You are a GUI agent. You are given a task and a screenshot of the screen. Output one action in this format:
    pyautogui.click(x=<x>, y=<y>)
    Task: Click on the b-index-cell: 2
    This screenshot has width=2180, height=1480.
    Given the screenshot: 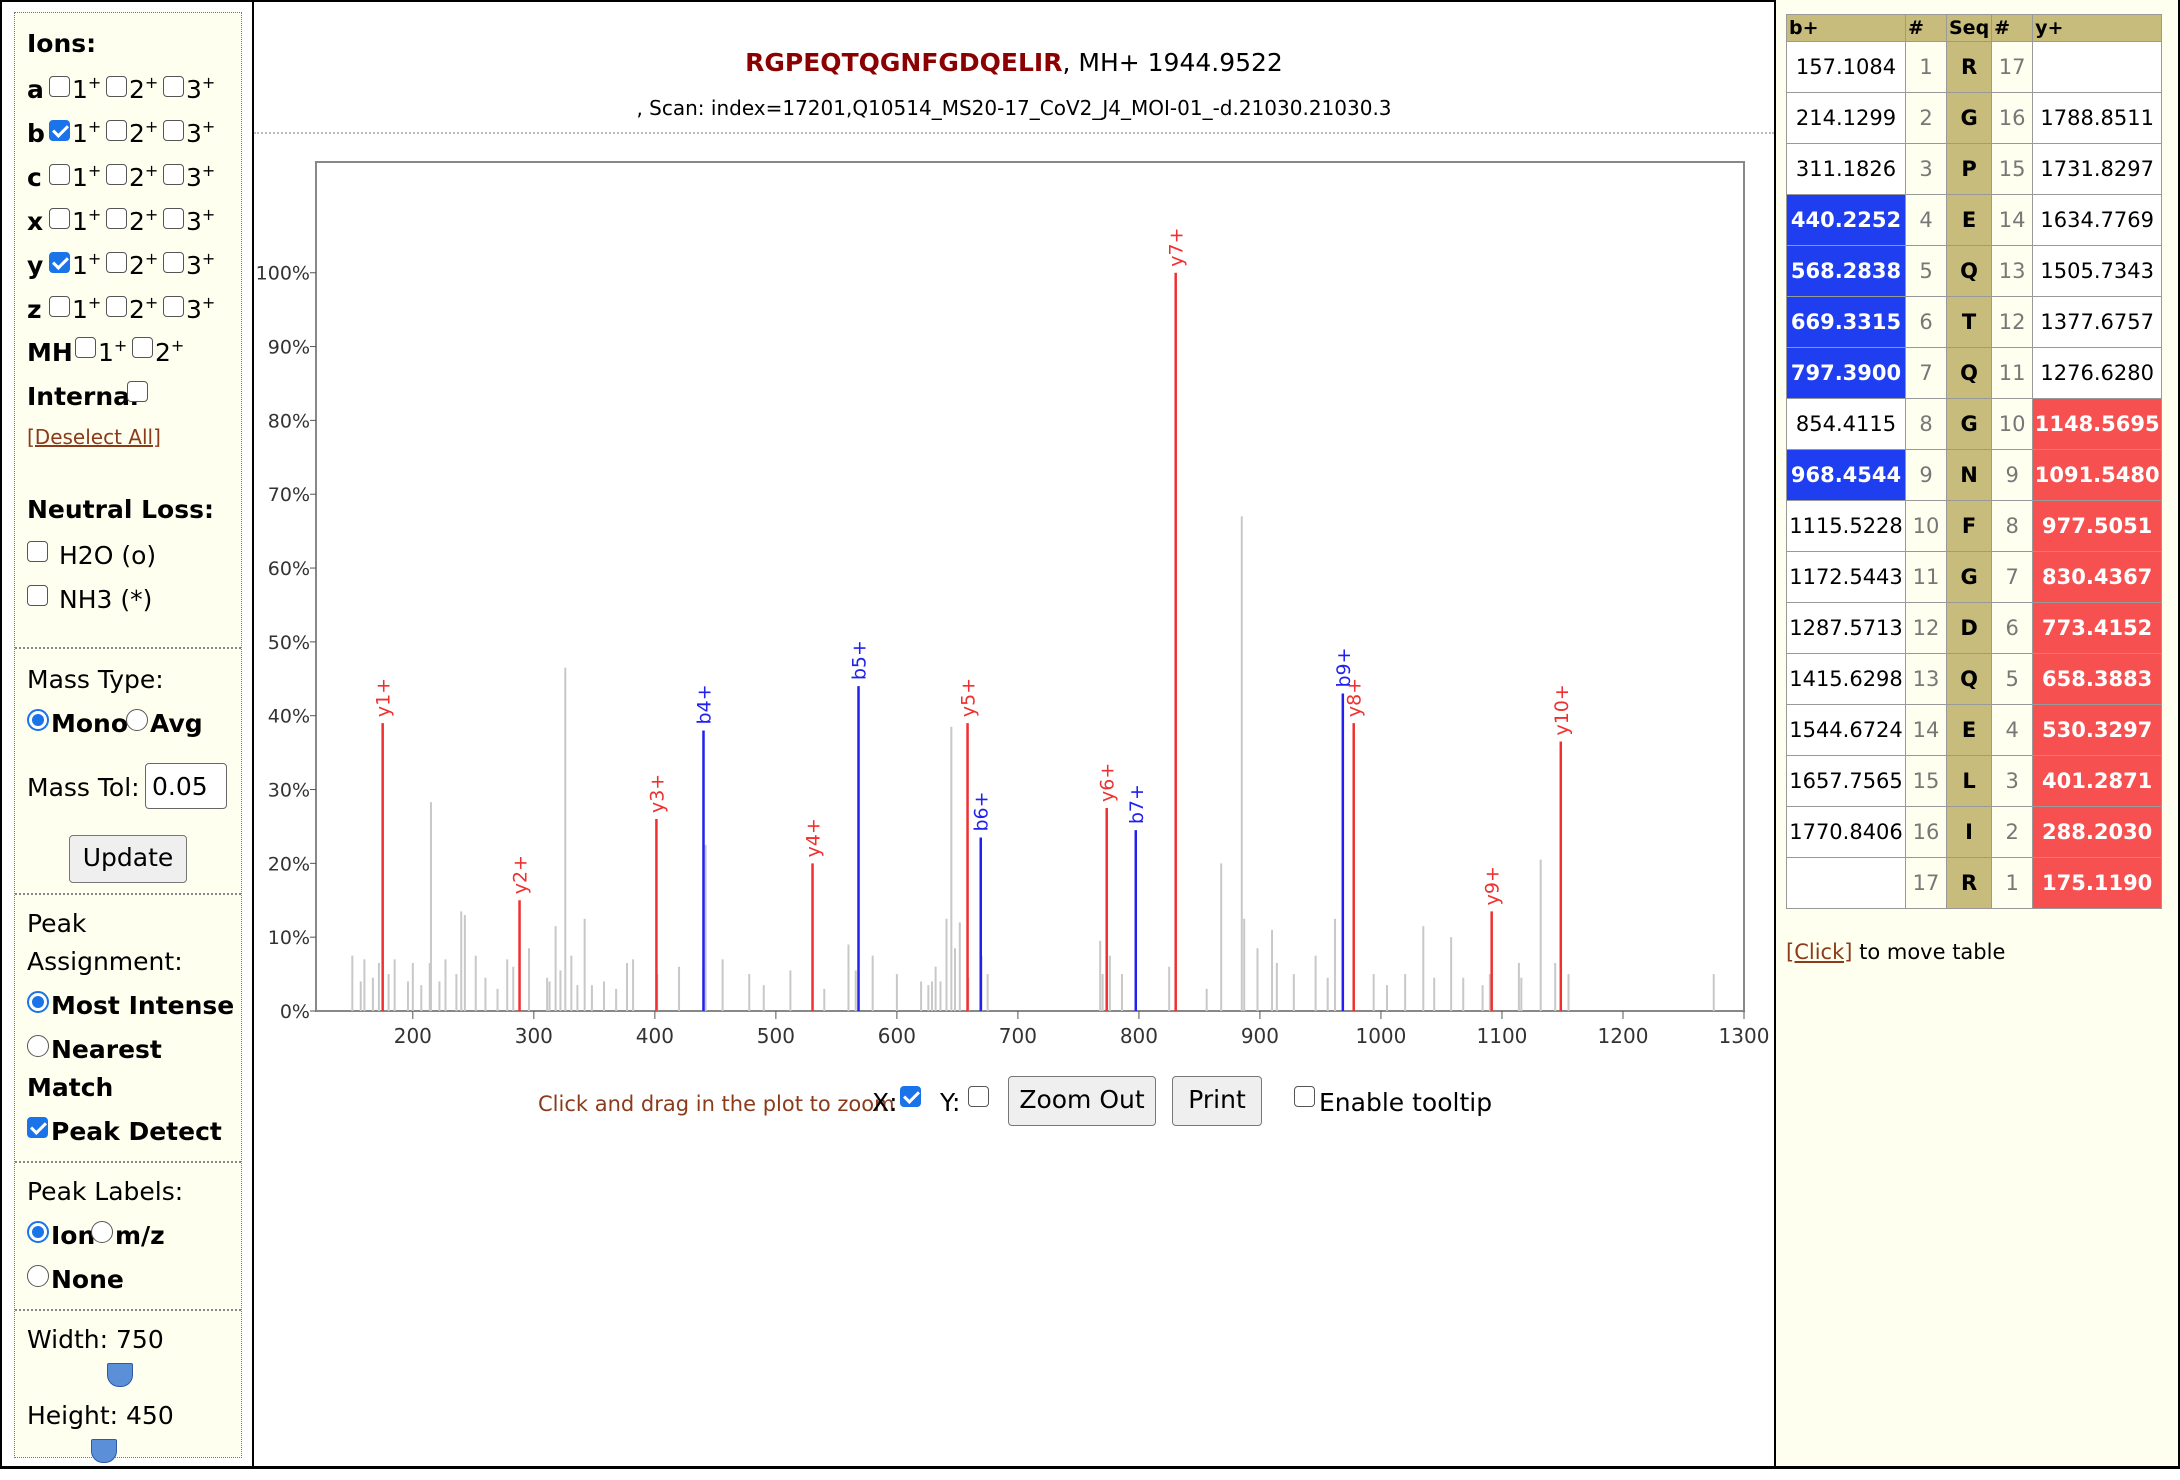 What is the action you would take?
    pyautogui.click(x=1926, y=118)
    